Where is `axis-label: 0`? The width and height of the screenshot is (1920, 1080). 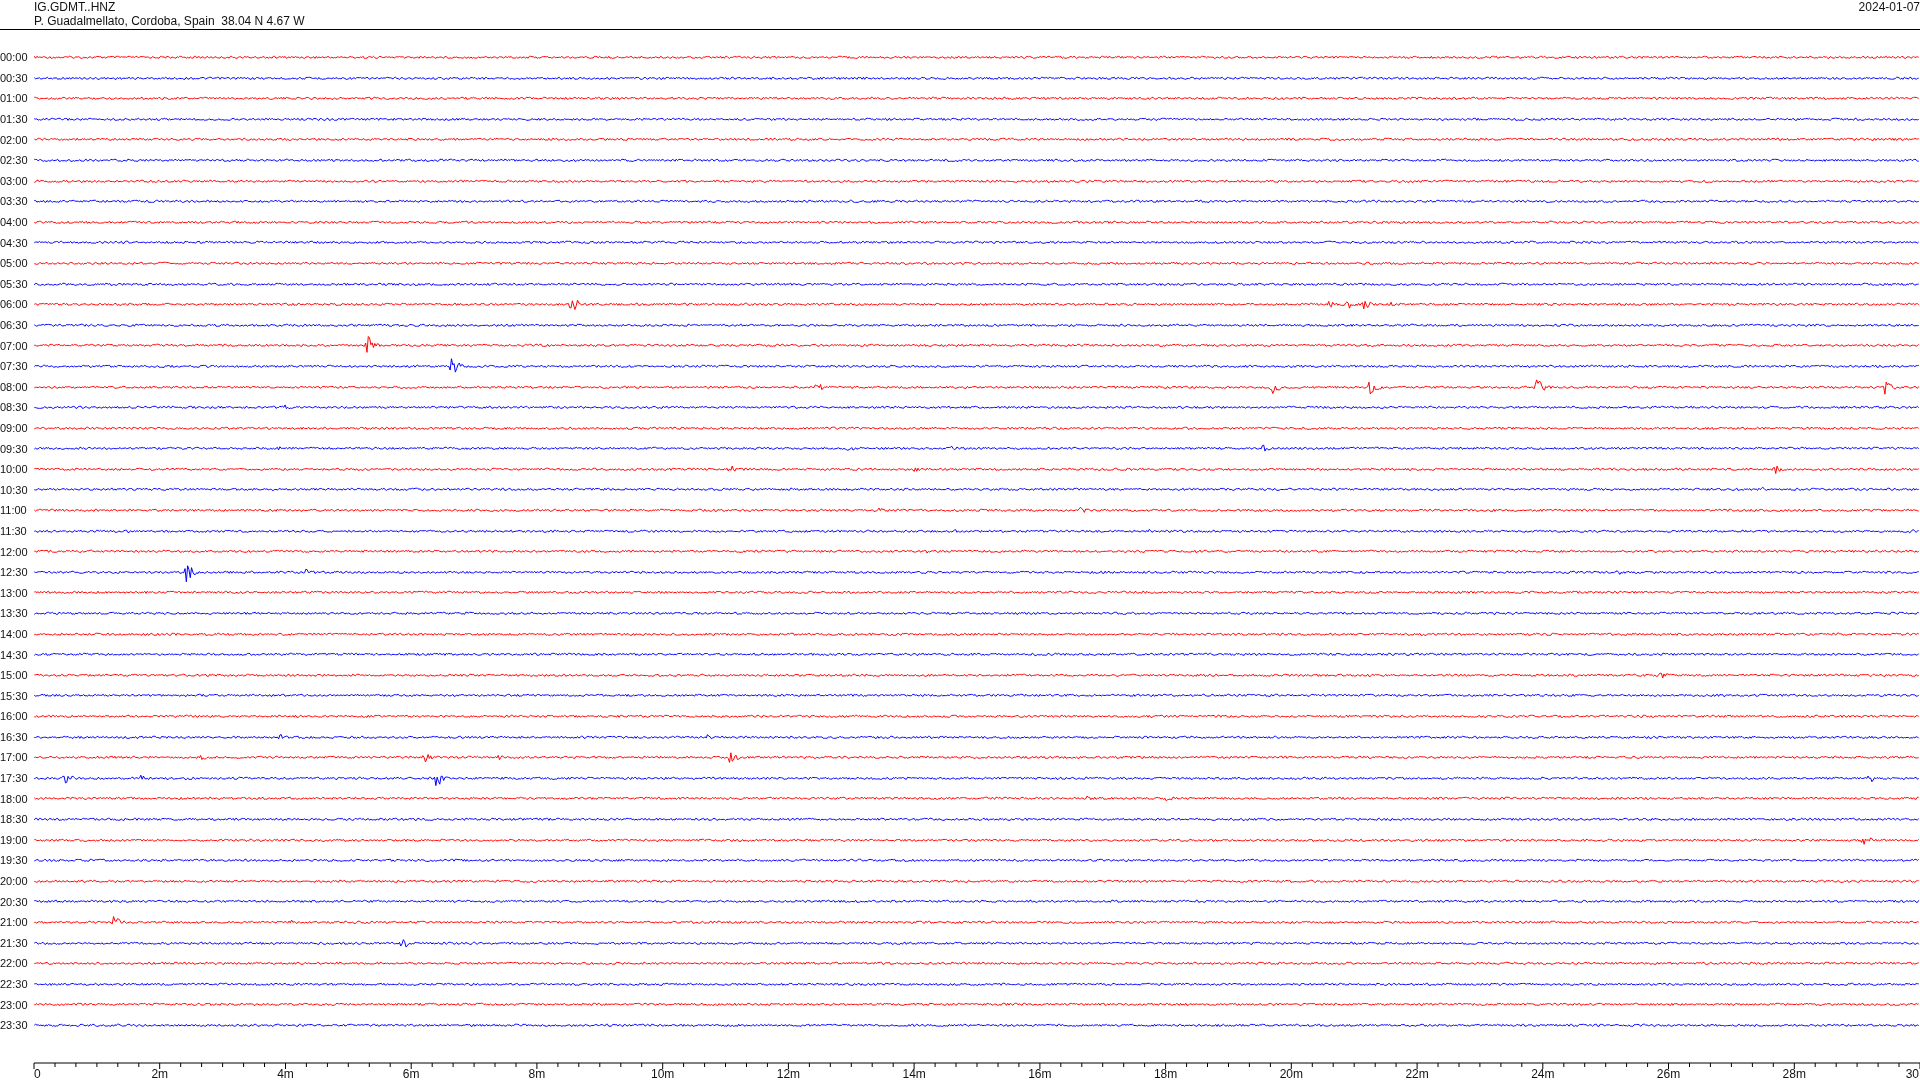
axis-label: 0 is located at coordinates (37, 1073).